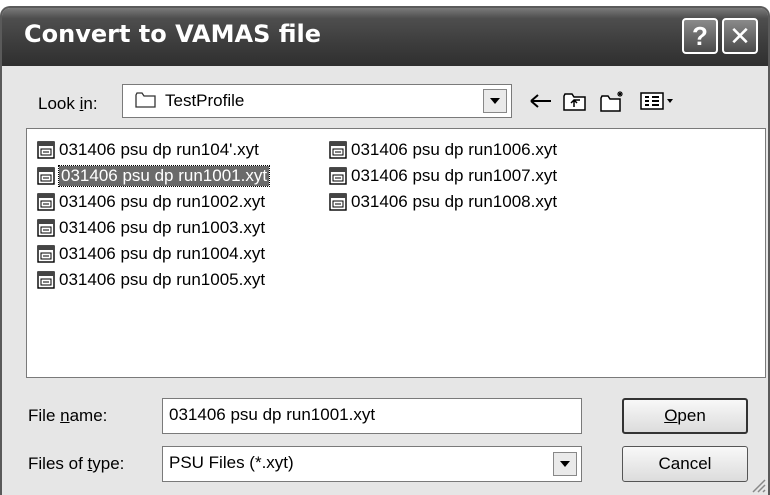 The width and height of the screenshot is (770, 495). Describe the element at coordinates (317, 101) in the screenshot. I see `look-in-combobox: TestProfile` at that location.